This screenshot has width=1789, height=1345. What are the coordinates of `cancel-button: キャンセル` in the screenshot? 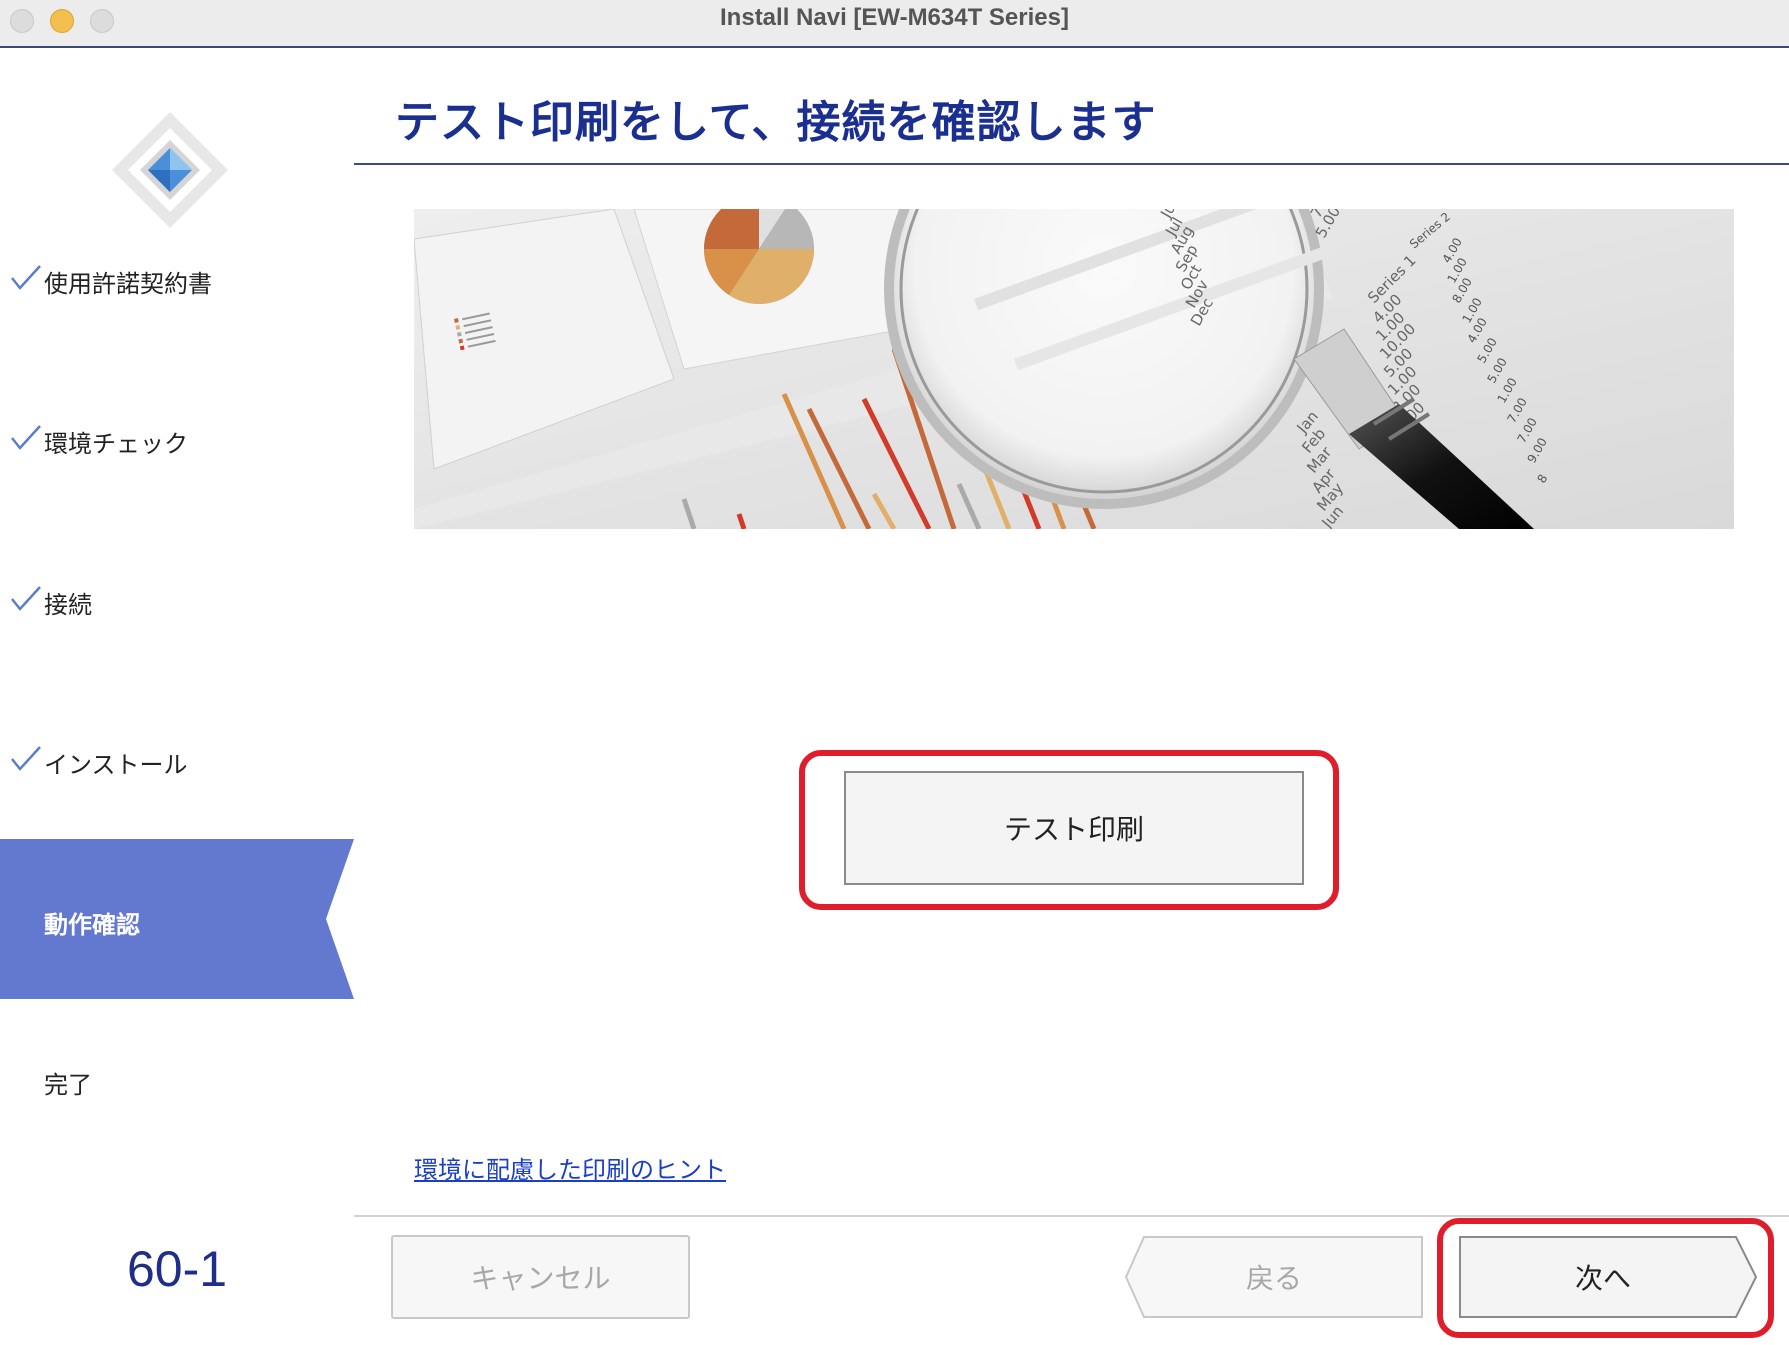 It's located at (540, 1277).